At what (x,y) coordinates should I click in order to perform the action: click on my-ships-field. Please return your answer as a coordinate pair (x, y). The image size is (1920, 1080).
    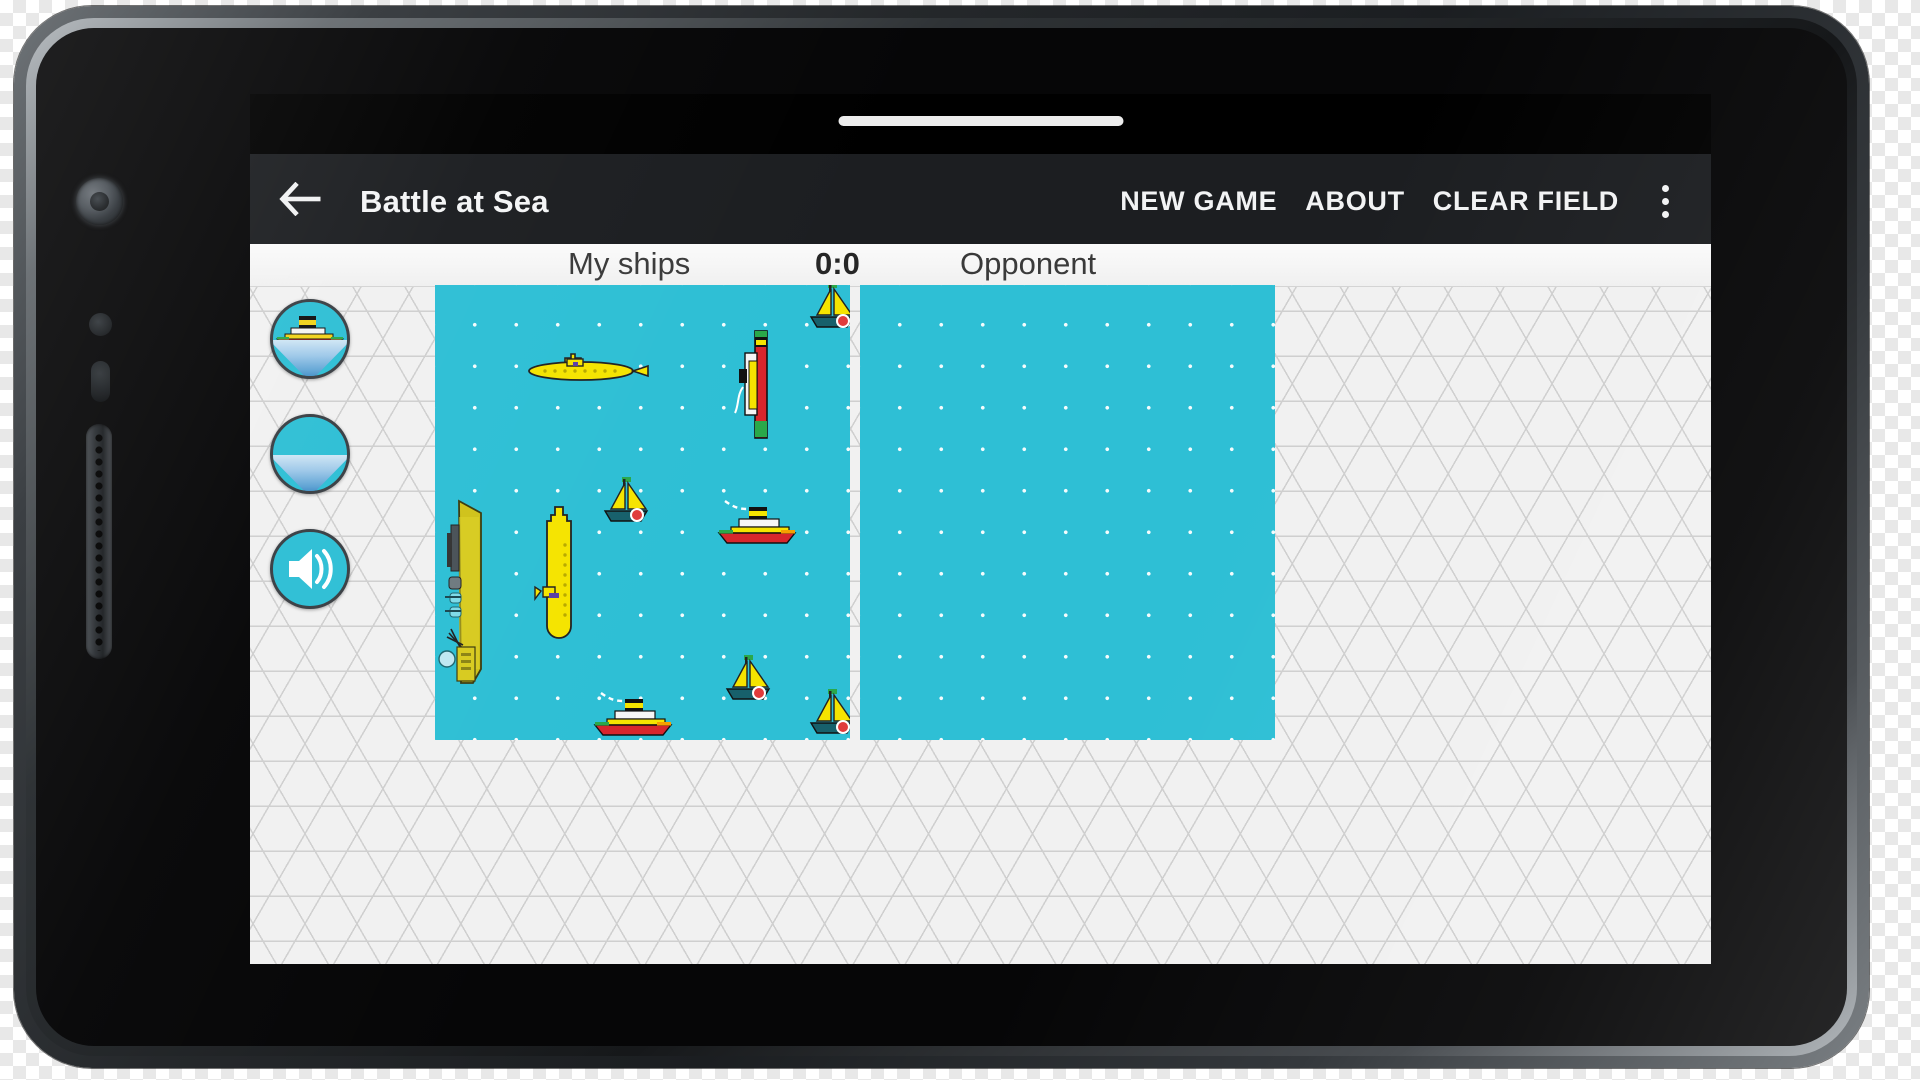
    Looking at the image, I should click on (642, 512).